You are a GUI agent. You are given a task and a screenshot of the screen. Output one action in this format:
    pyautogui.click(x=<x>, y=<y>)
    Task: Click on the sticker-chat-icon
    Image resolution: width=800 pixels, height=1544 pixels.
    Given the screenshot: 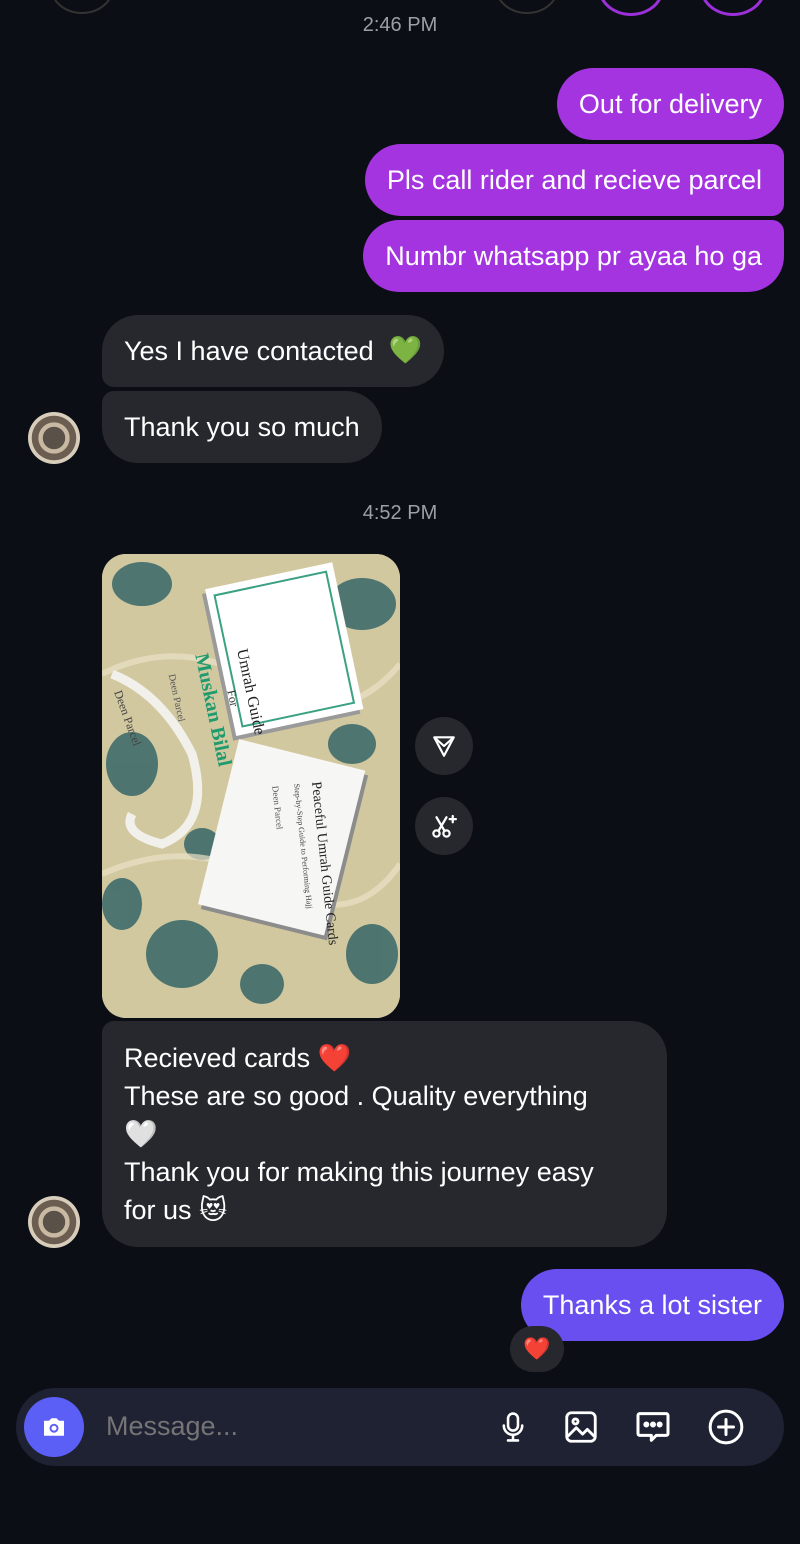 What is the action you would take?
    pyautogui.click(x=653, y=1427)
    